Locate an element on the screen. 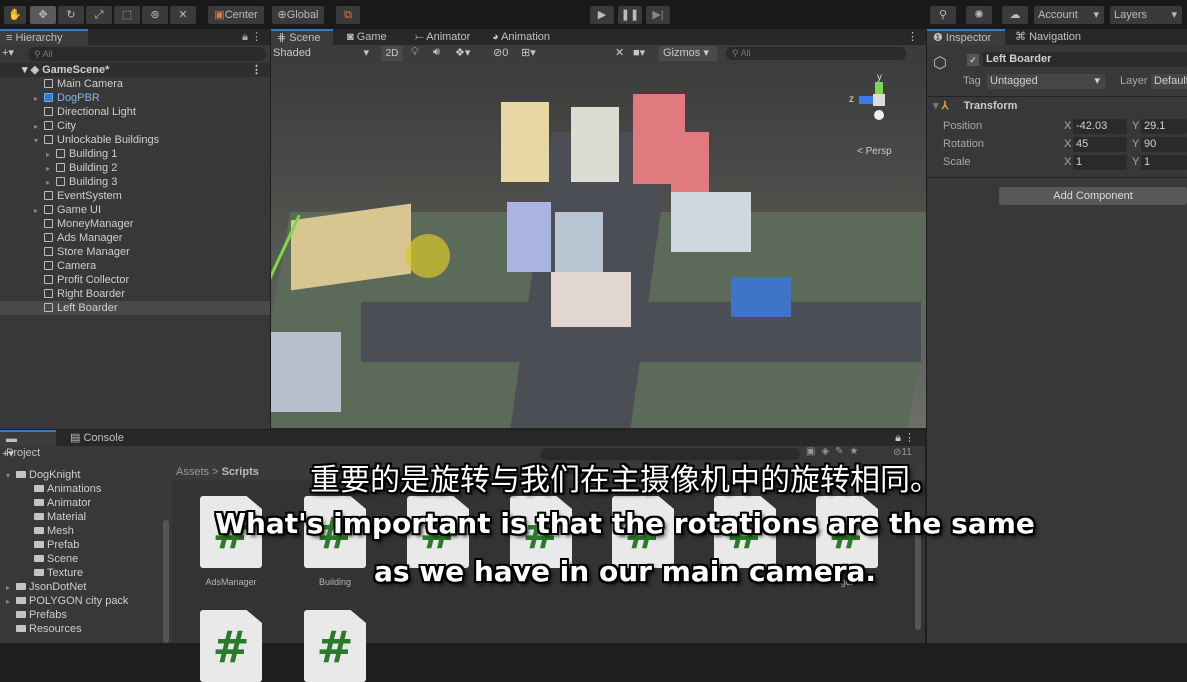  hierarchy-search-input: ⚲ All is located at coordinates (147, 54).